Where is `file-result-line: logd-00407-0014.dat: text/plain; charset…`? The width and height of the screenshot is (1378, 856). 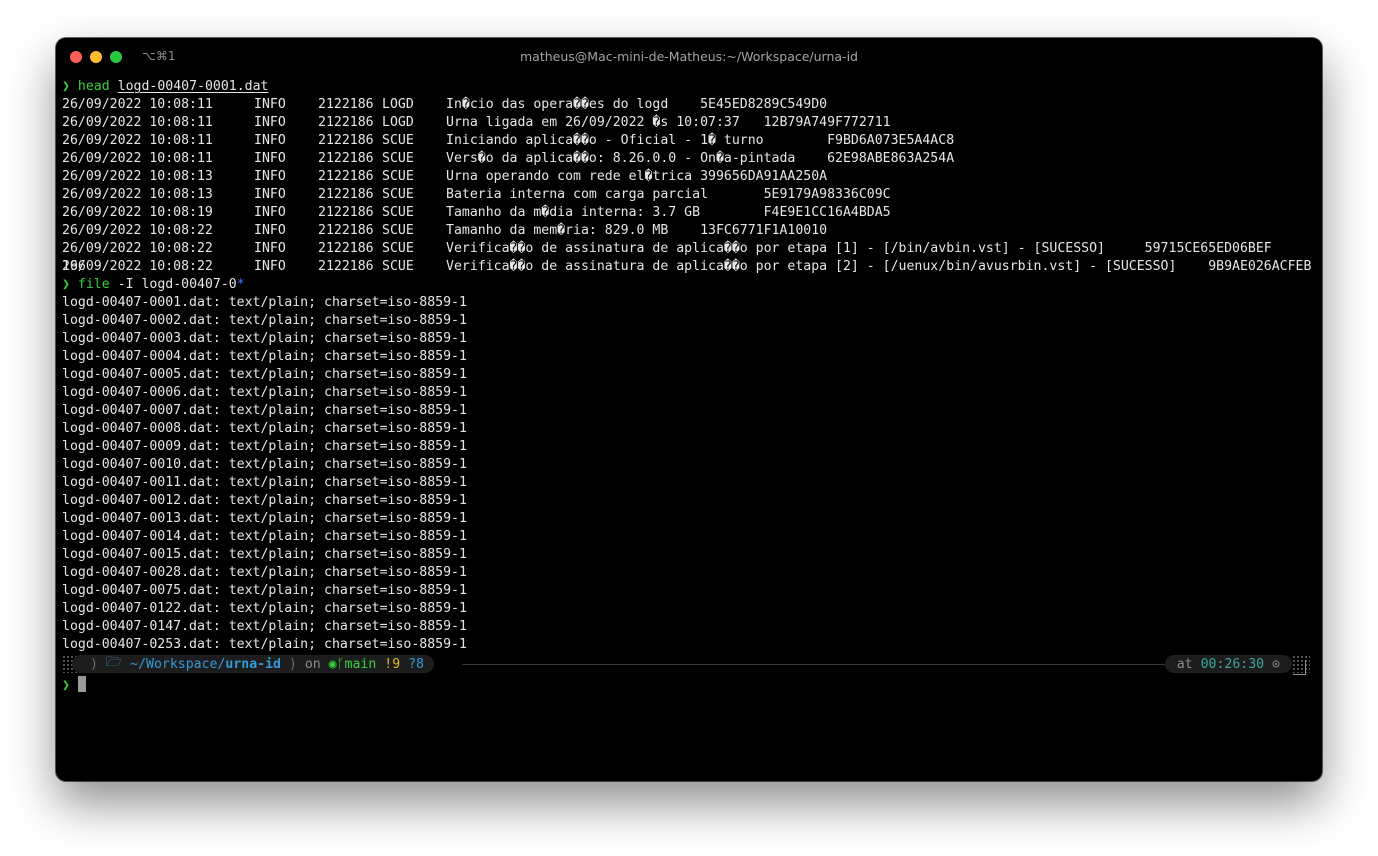
file-result-line: logd-00407-0014.dat: text/plain; charset… is located at coordinates (264, 536).